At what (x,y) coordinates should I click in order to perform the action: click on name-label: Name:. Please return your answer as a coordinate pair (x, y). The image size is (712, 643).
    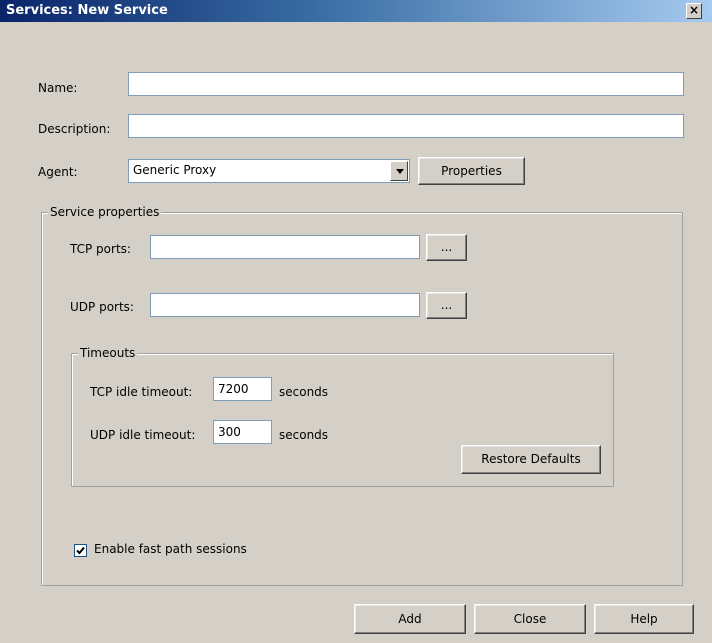
    Looking at the image, I should click on (58, 88).